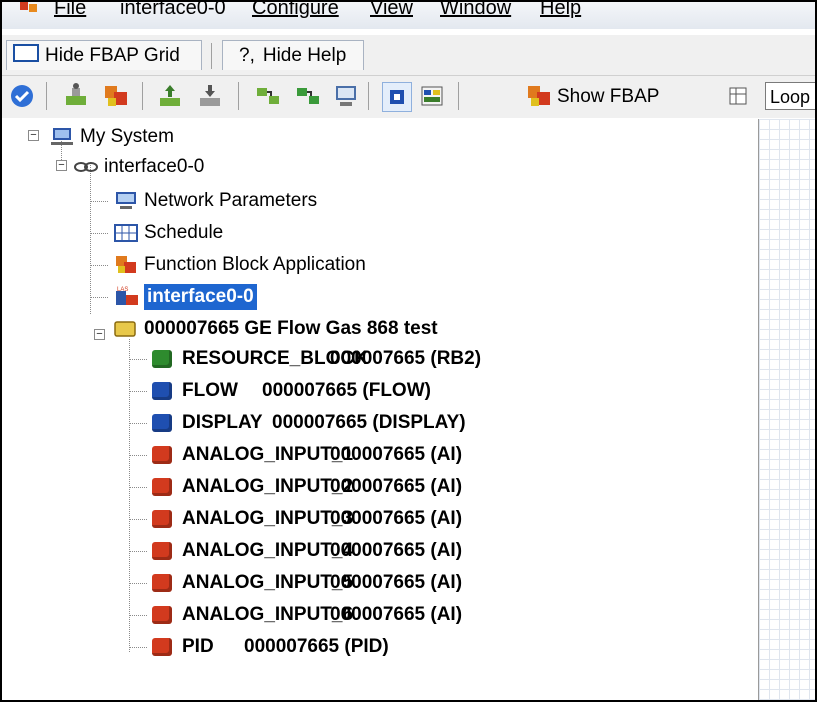 The image size is (817, 702). I want to click on menu-help-label: Help, so click(561, 9).